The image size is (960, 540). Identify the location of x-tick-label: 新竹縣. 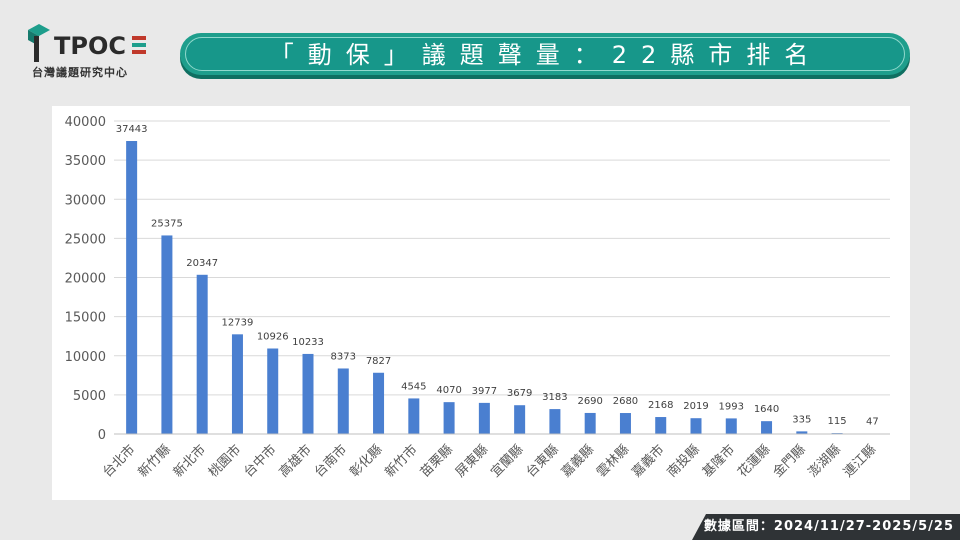
(154, 461).